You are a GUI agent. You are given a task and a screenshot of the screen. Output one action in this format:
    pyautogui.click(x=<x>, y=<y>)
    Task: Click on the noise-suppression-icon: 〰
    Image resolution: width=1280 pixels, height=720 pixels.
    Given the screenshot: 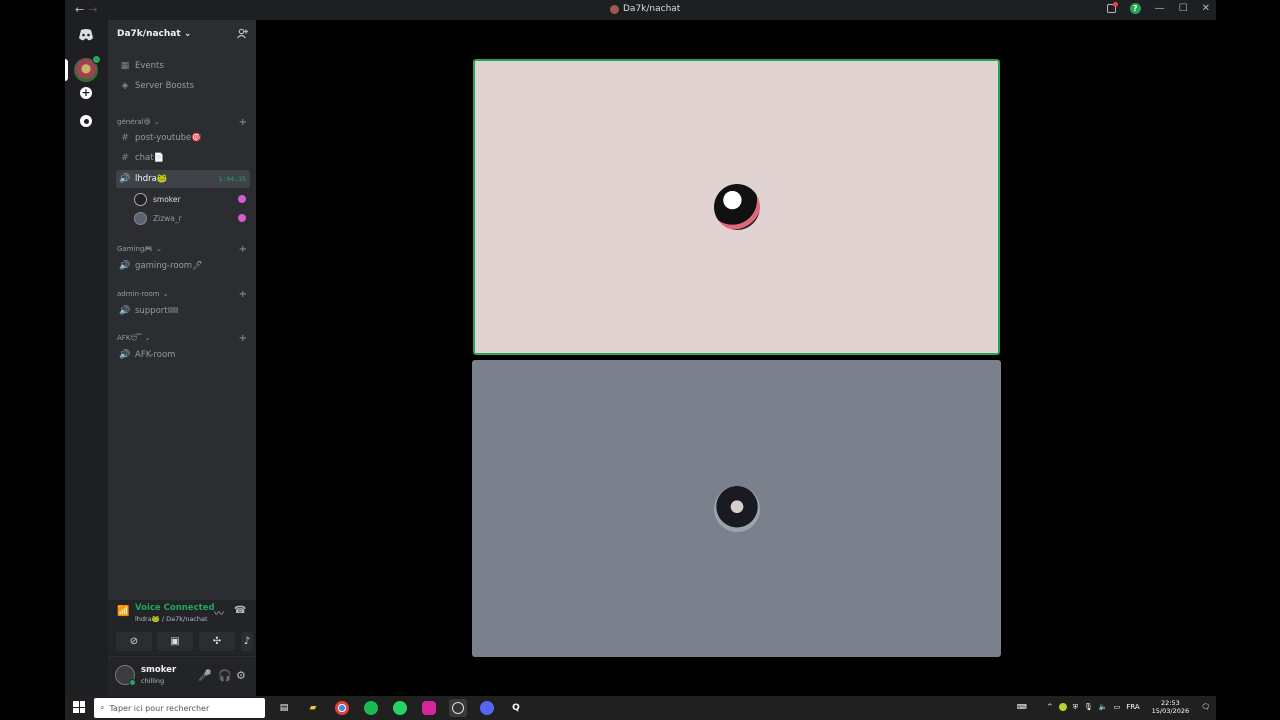 What is the action you would take?
    pyautogui.click(x=219, y=612)
    